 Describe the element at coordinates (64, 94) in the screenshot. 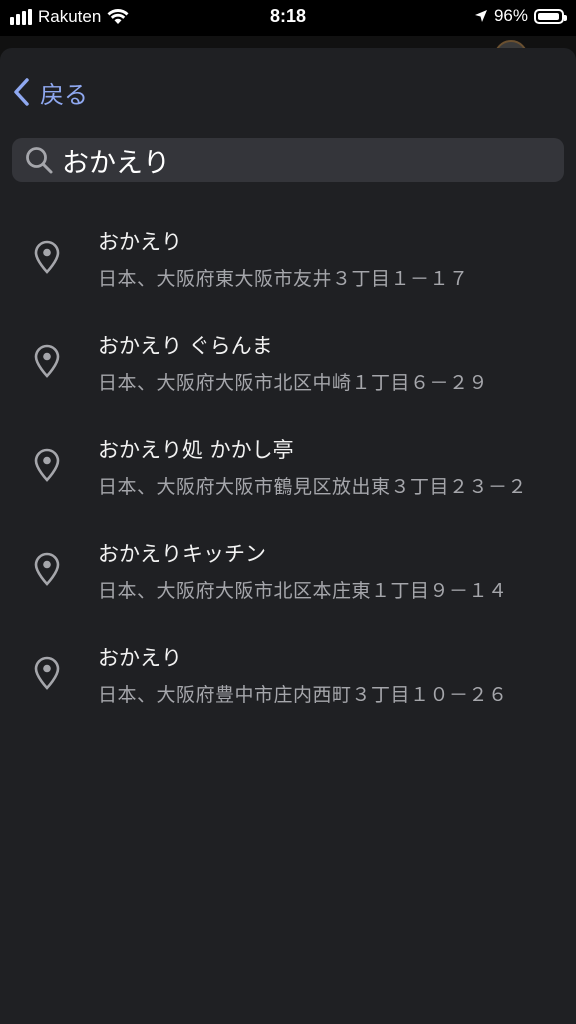

I see `back-label: 戻る` at that location.